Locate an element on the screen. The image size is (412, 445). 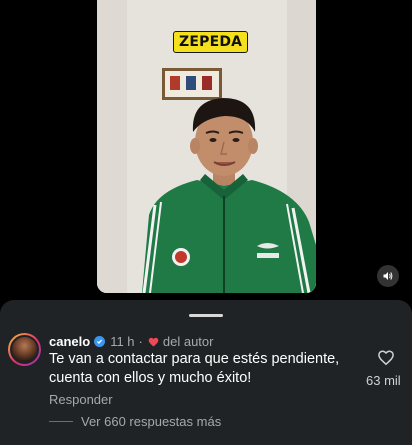
author-liked-label: del autor is located at coordinates (188, 341).